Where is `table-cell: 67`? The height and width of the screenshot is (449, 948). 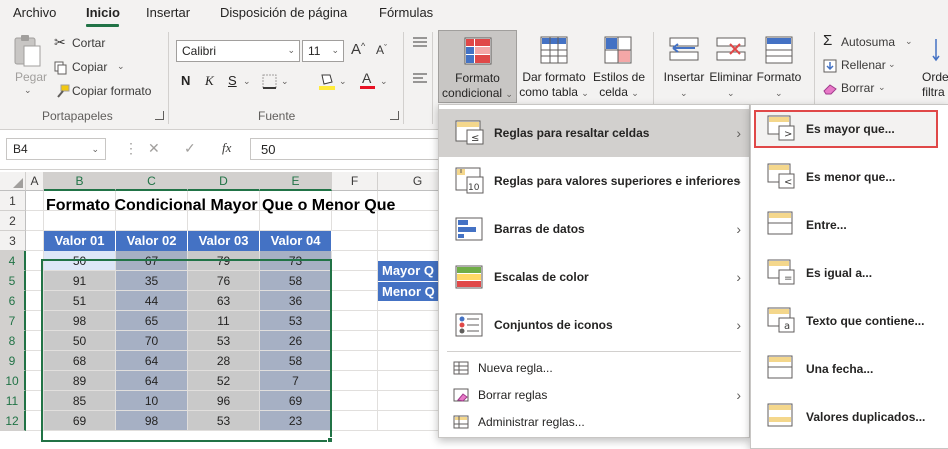
table-cell: 67 is located at coordinates (152, 261).